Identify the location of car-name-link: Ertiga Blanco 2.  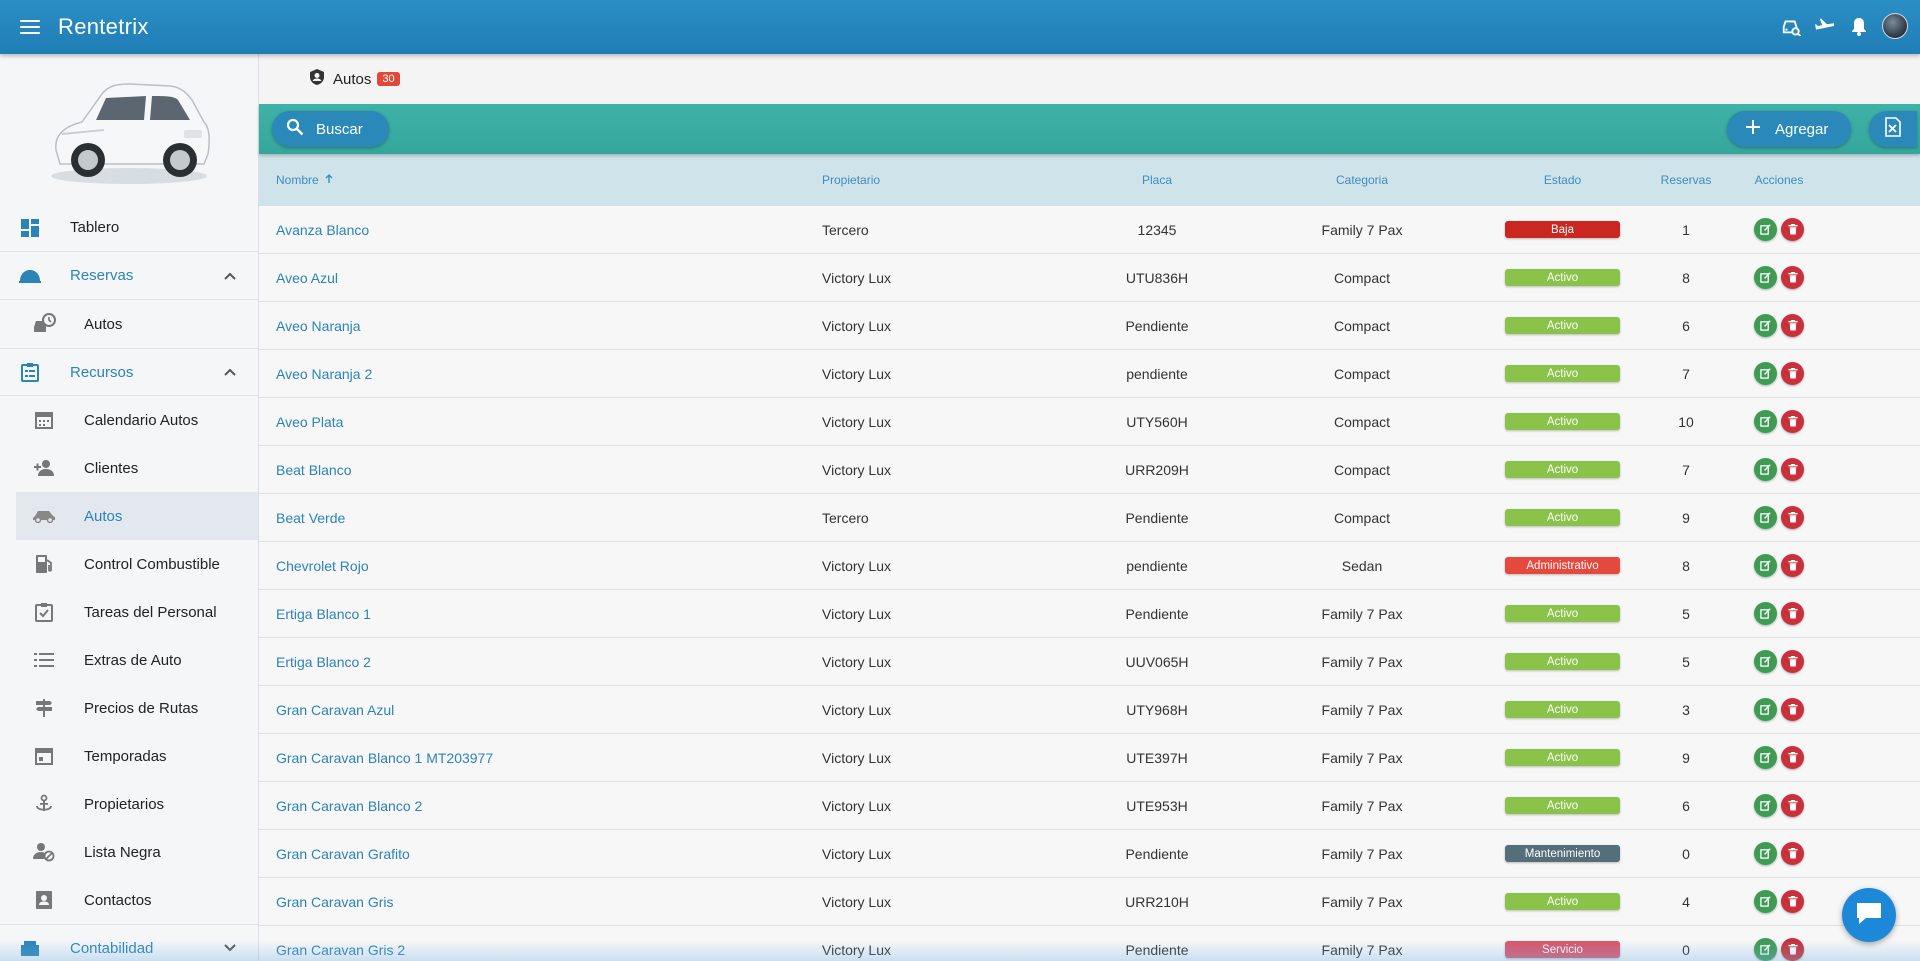
(540, 662).